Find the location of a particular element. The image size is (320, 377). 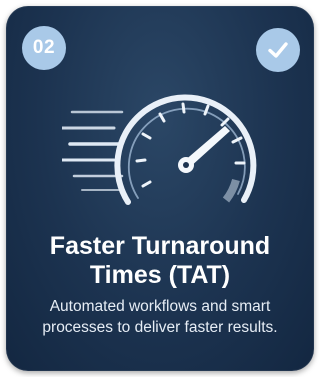

card-title-line2: Times (TAT) is located at coordinates (160, 275).